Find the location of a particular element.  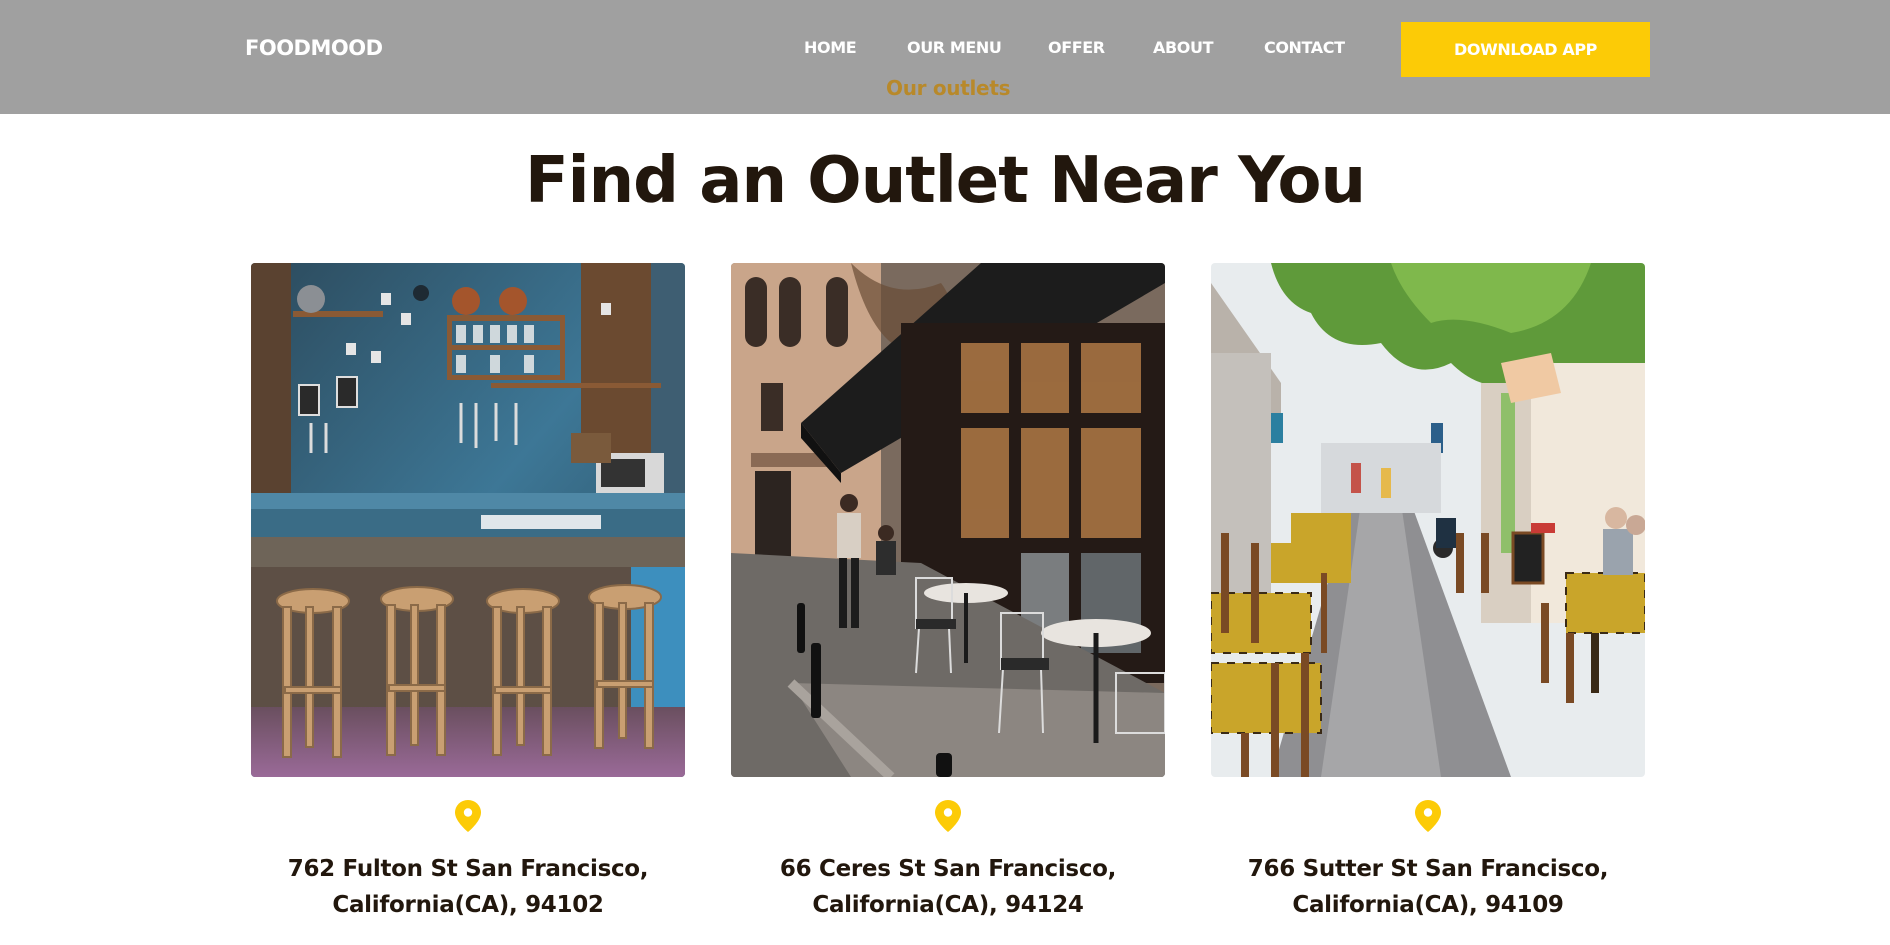

nav-our-menu: OUR MENU is located at coordinates (954, 47).